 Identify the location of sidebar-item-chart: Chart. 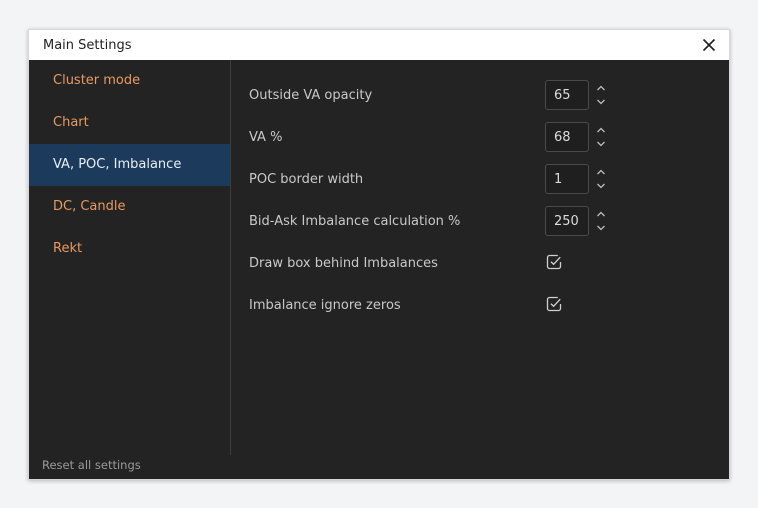
(129, 123).